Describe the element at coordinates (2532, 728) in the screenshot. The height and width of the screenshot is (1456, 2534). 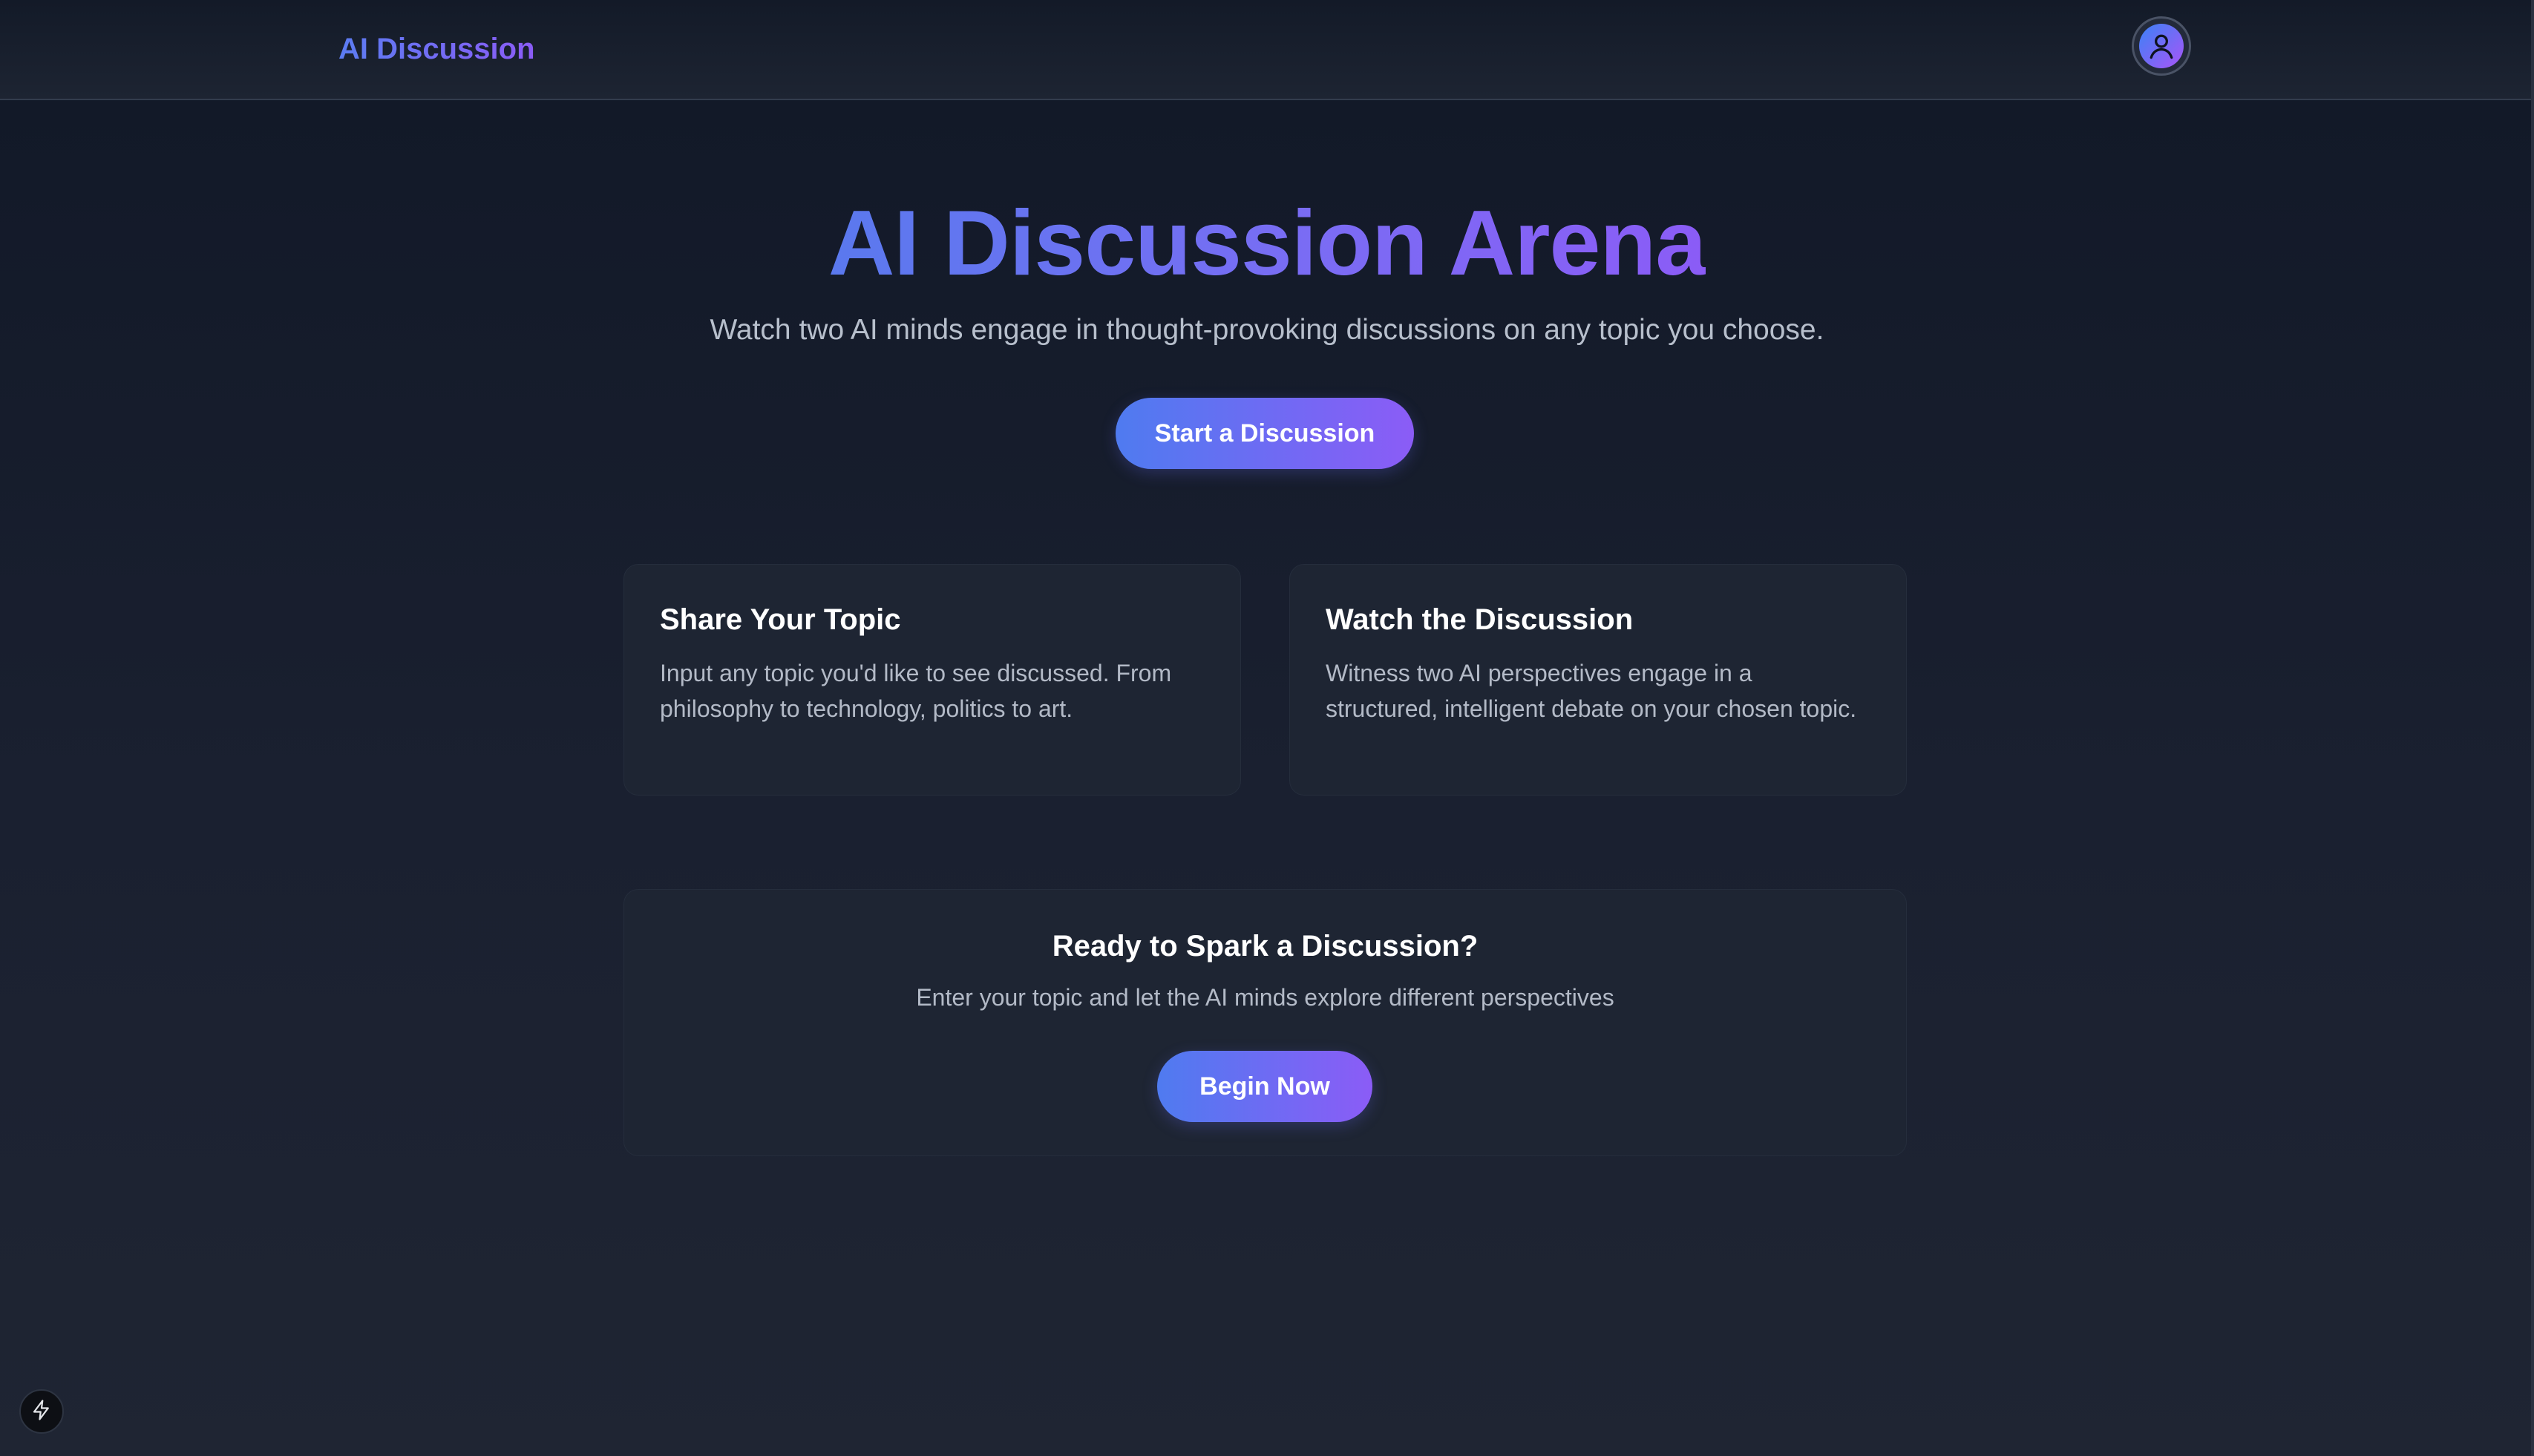
I see `window-edge-divider` at that location.